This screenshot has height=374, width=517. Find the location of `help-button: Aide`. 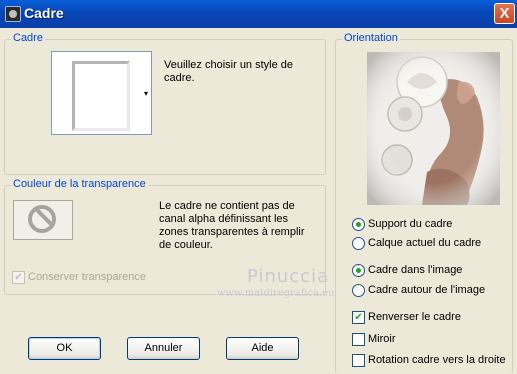

help-button: Aide is located at coordinates (262, 348).